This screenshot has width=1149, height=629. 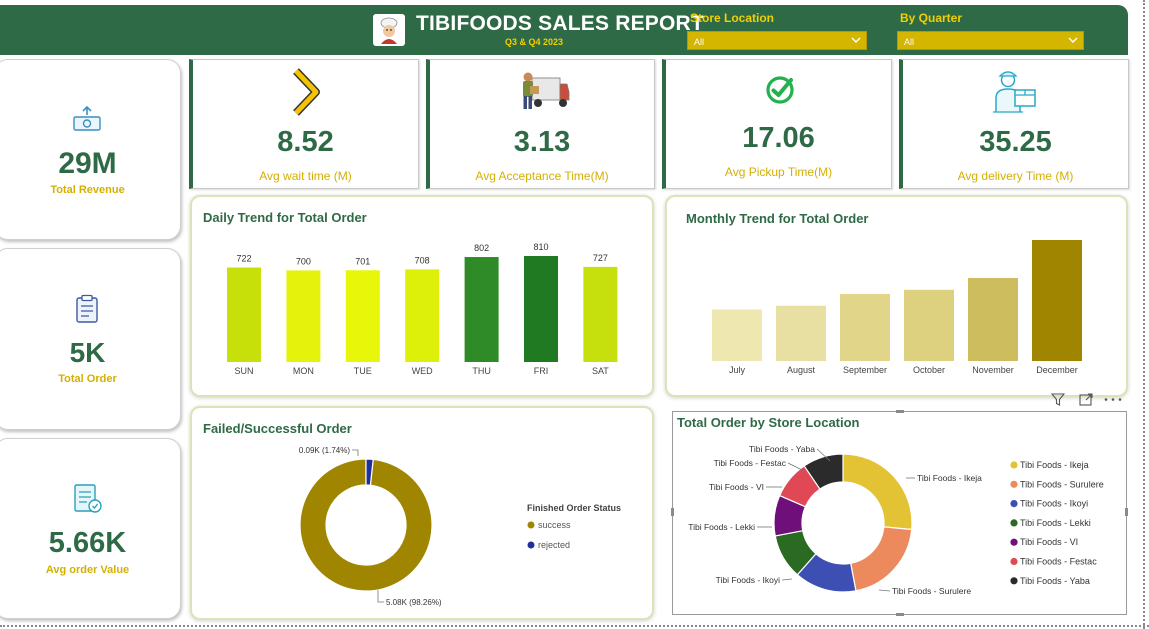 I want to click on chart-bar-tue, so click(x=362, y=316).